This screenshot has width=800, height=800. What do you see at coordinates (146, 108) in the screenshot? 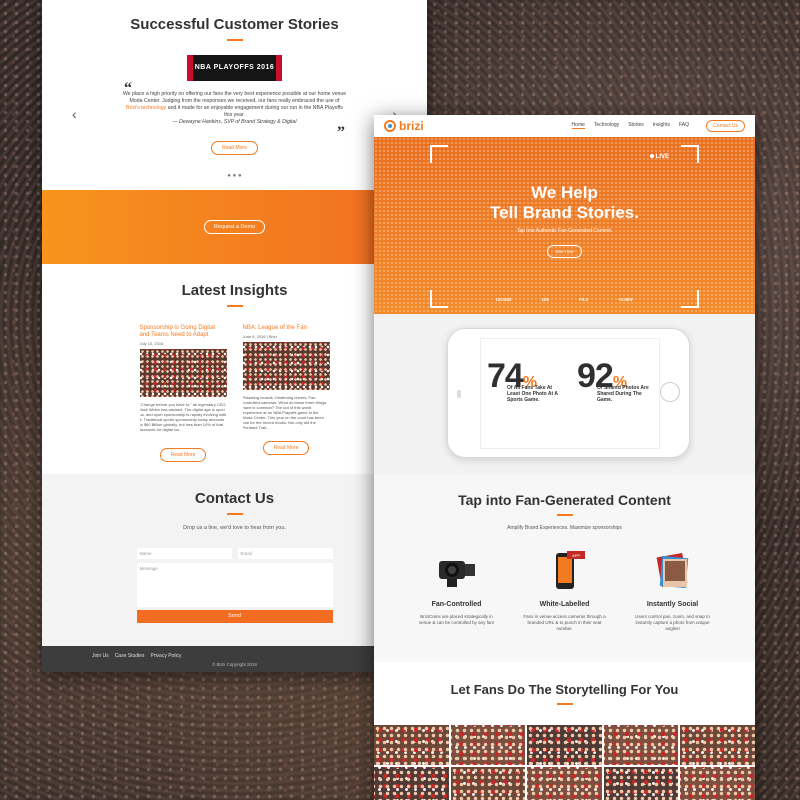
I see `quote-link: Brizi's technology` at bounding box center [146, 108].